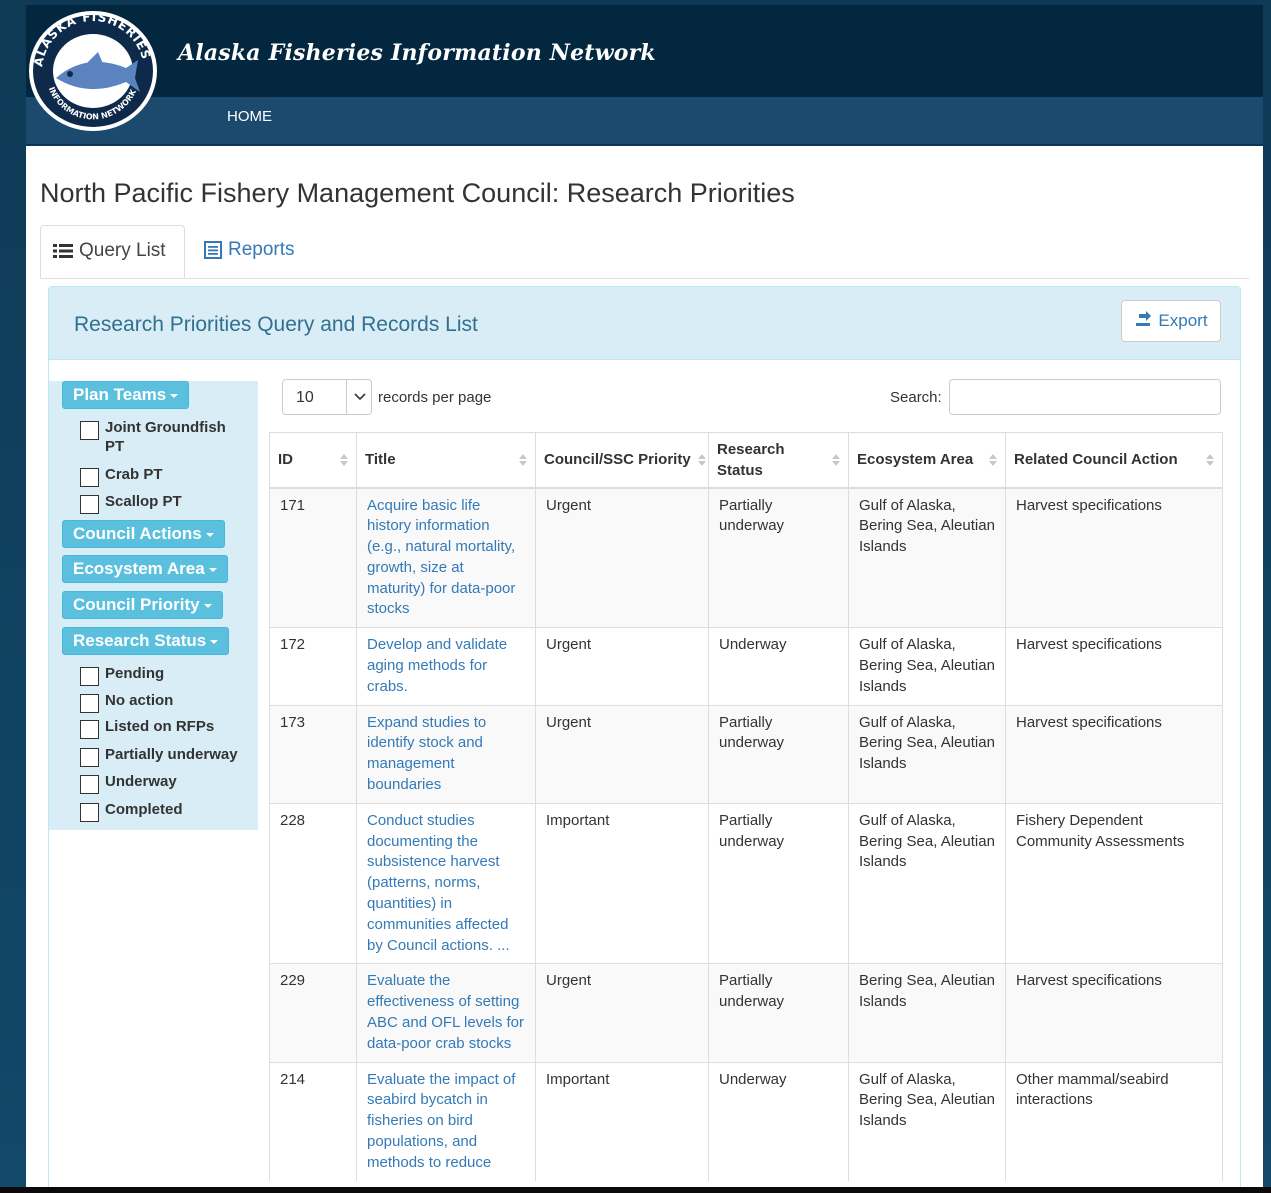  What do you see at coordinates (143, 501) in the screenshot?
I see `filter-option-label: Scallop PT` at bounding box center [143, 501].